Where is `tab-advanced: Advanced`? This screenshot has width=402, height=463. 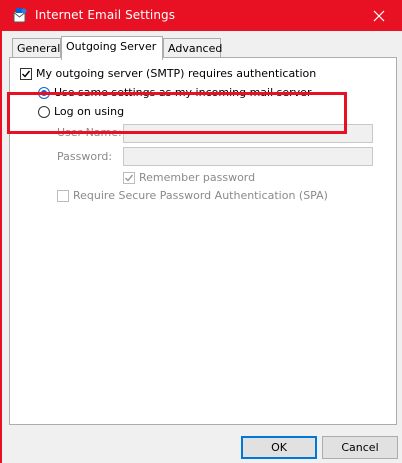
tab-advanced: Advanced is located at coordinates (193, 48).